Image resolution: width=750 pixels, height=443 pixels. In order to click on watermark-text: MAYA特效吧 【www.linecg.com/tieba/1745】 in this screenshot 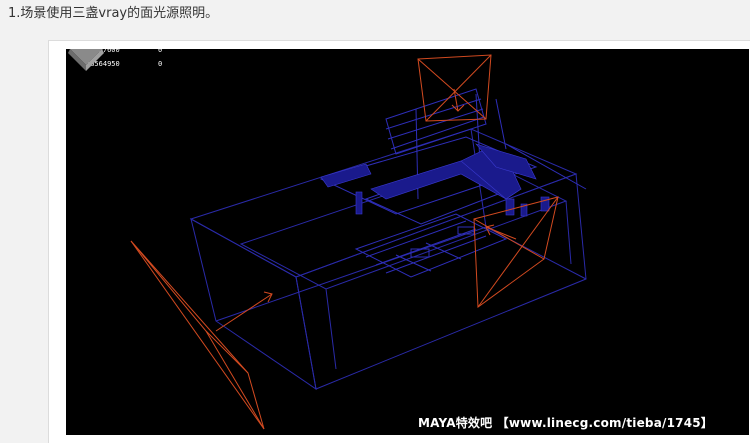, I will do `click(565, 423)`.